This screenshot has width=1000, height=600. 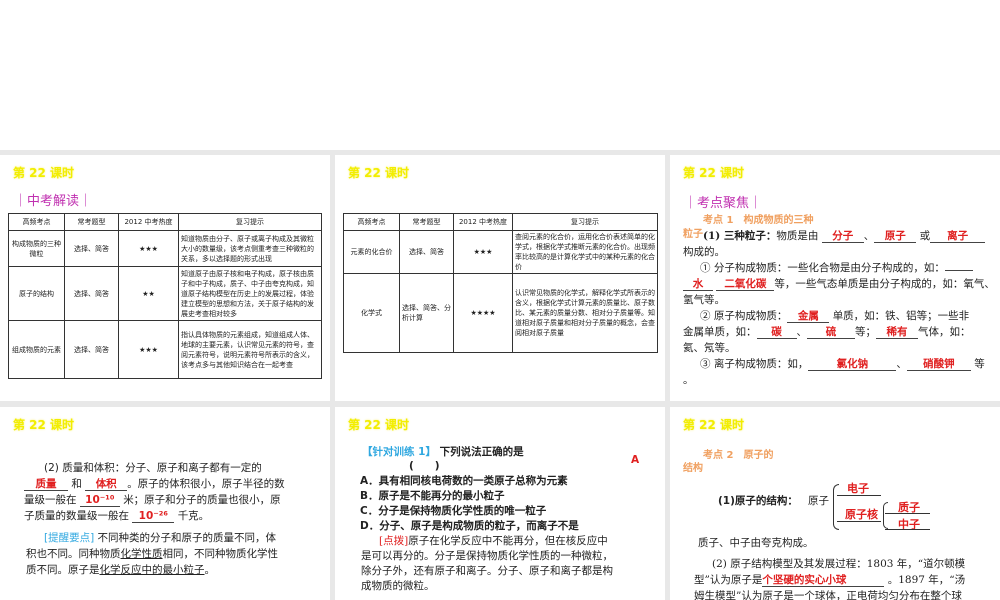 I want to click on text: 气体，如：, so click(x=944, y=332).